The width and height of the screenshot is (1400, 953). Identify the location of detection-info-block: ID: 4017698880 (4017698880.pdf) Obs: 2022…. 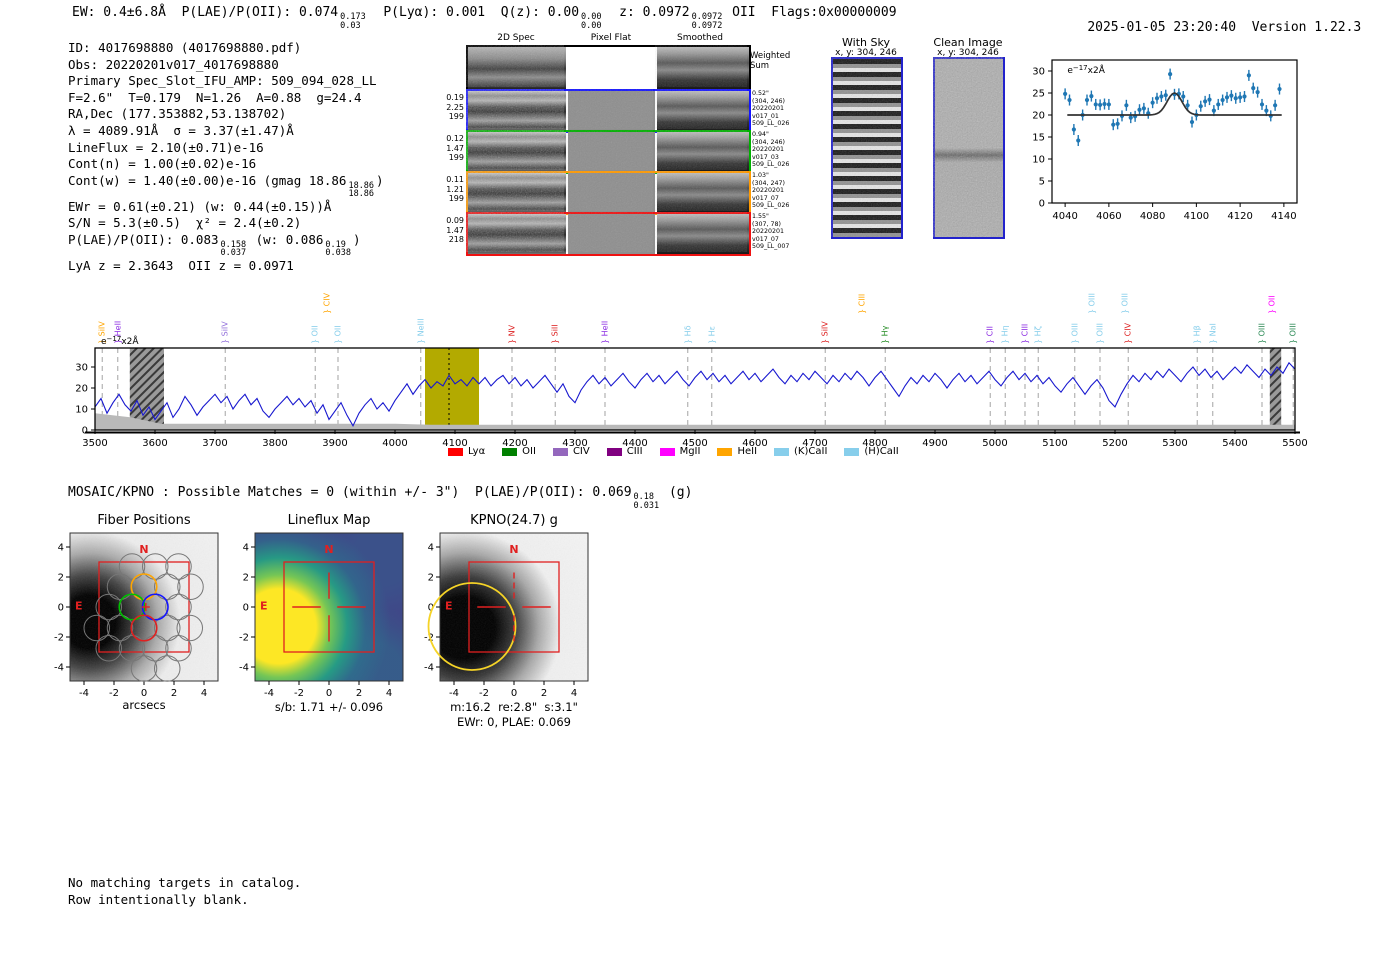
(226, 157).